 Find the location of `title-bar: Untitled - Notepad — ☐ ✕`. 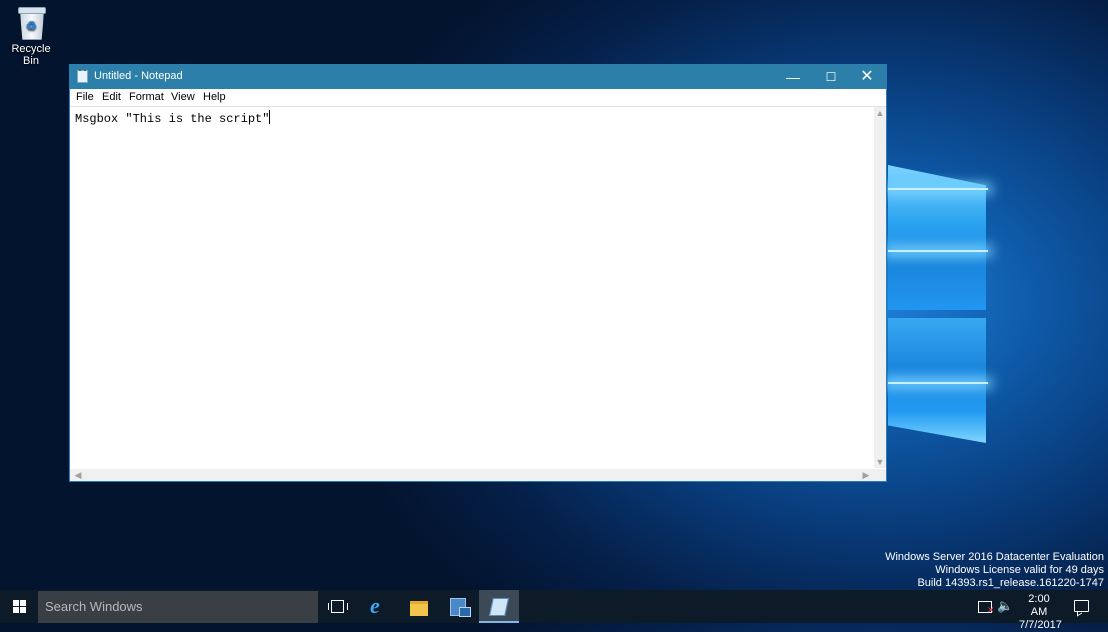

title-bar: Untitled - Notepad — ☐ ✕ is located at coordinates (478, 77).